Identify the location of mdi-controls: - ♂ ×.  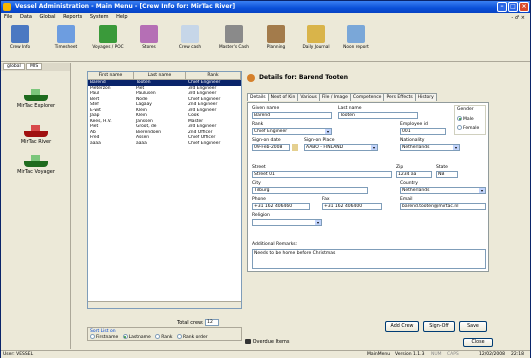
(518, 18).